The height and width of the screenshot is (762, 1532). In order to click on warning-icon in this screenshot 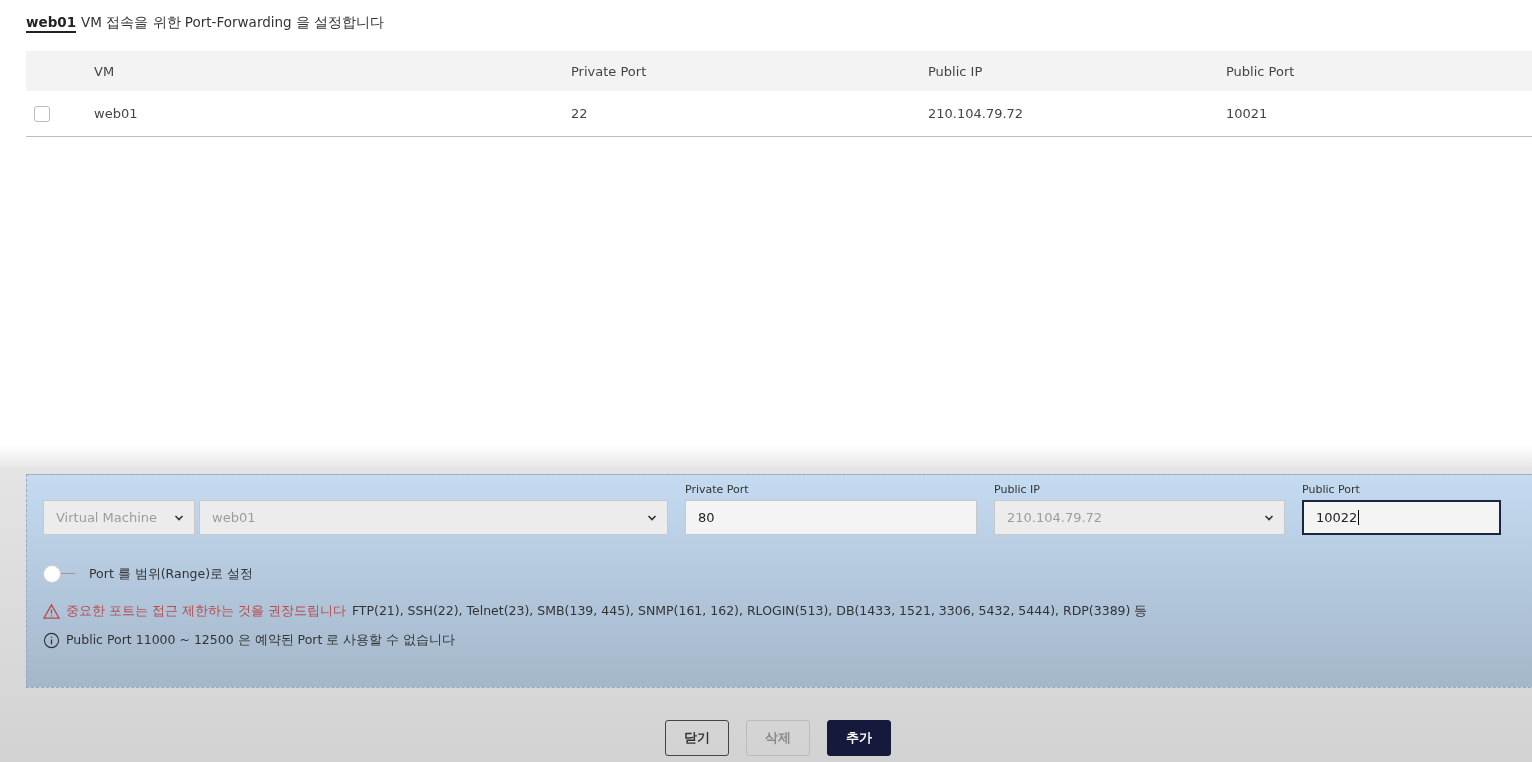, I will do `click(51, 611)`.